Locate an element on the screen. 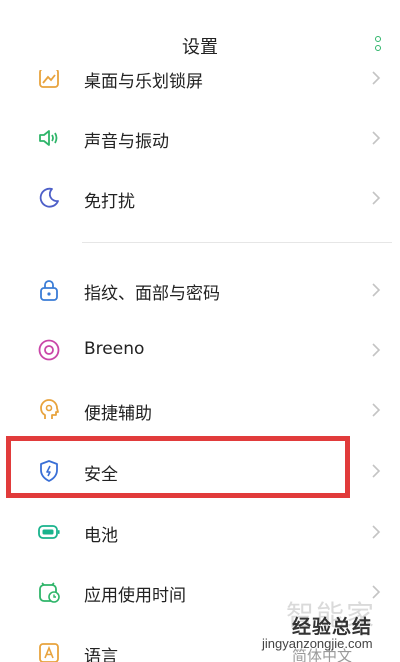  settings-item-label: 应用使用时间 is located at coordinates (135, 596).